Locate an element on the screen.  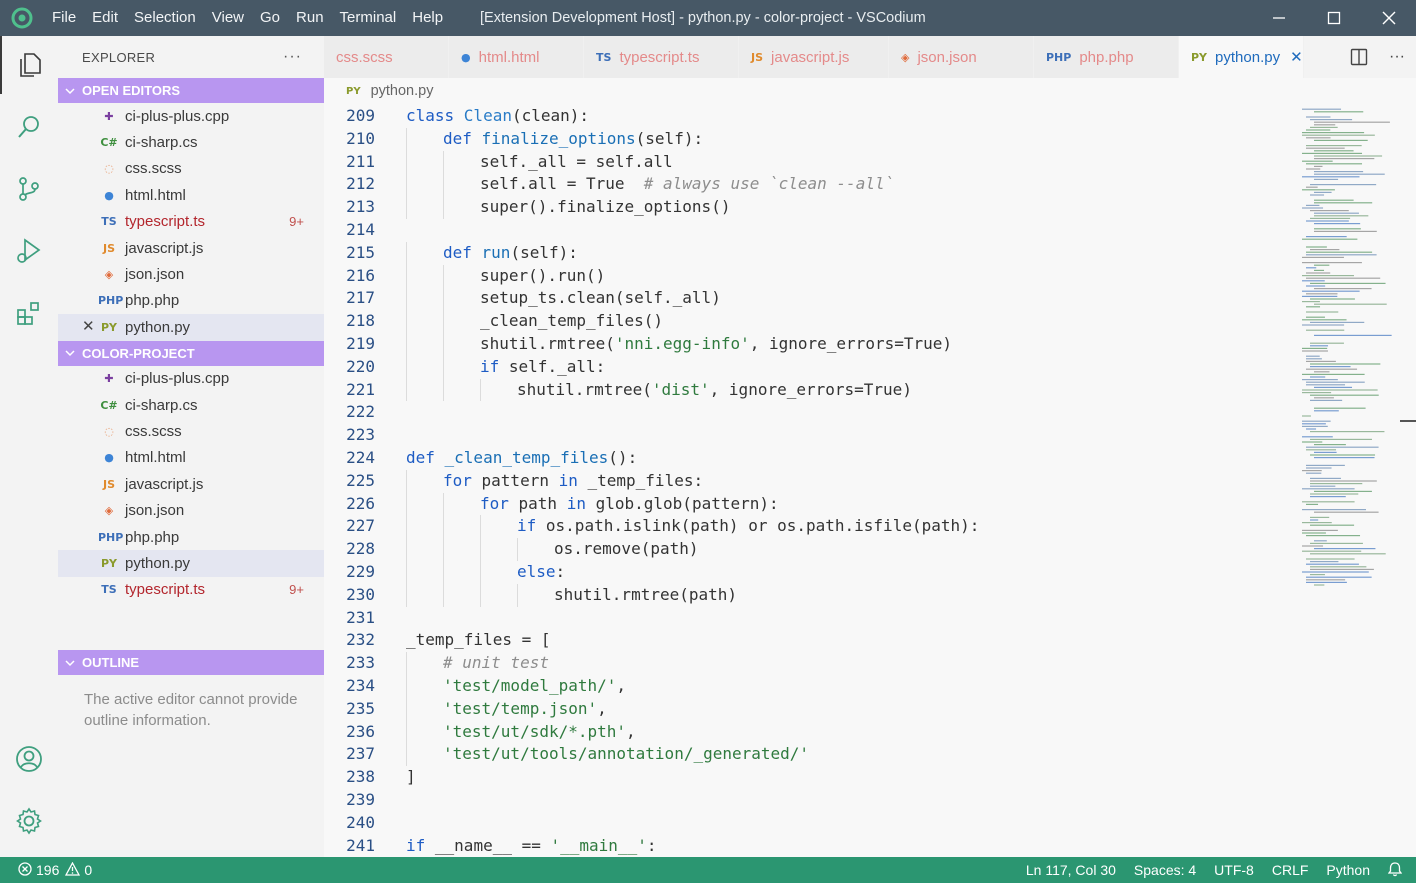
code-line: 224 def _clean_temp_files(): is located at coordinates (810, 458).